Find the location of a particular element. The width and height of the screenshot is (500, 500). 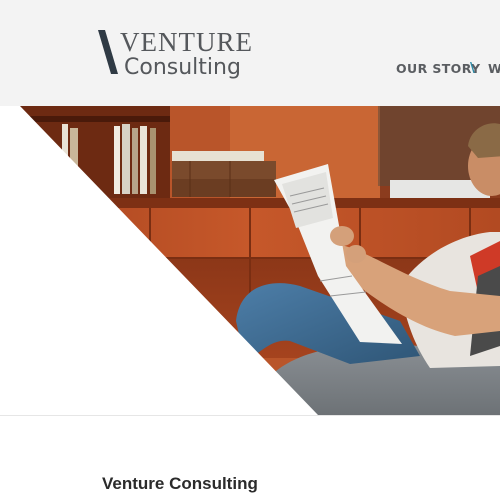

section-title: Venture Consulting is located at coordinates (180, 484).